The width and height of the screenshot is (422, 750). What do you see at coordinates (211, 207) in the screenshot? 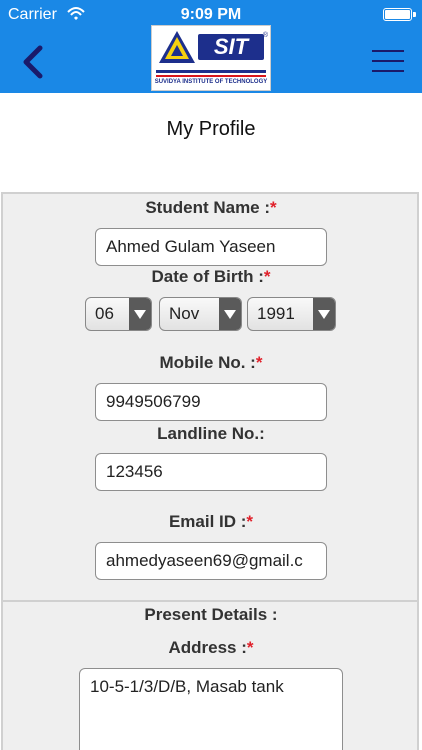
I see `student-name-label: Student Name :*` at bounding box center [211, 207].